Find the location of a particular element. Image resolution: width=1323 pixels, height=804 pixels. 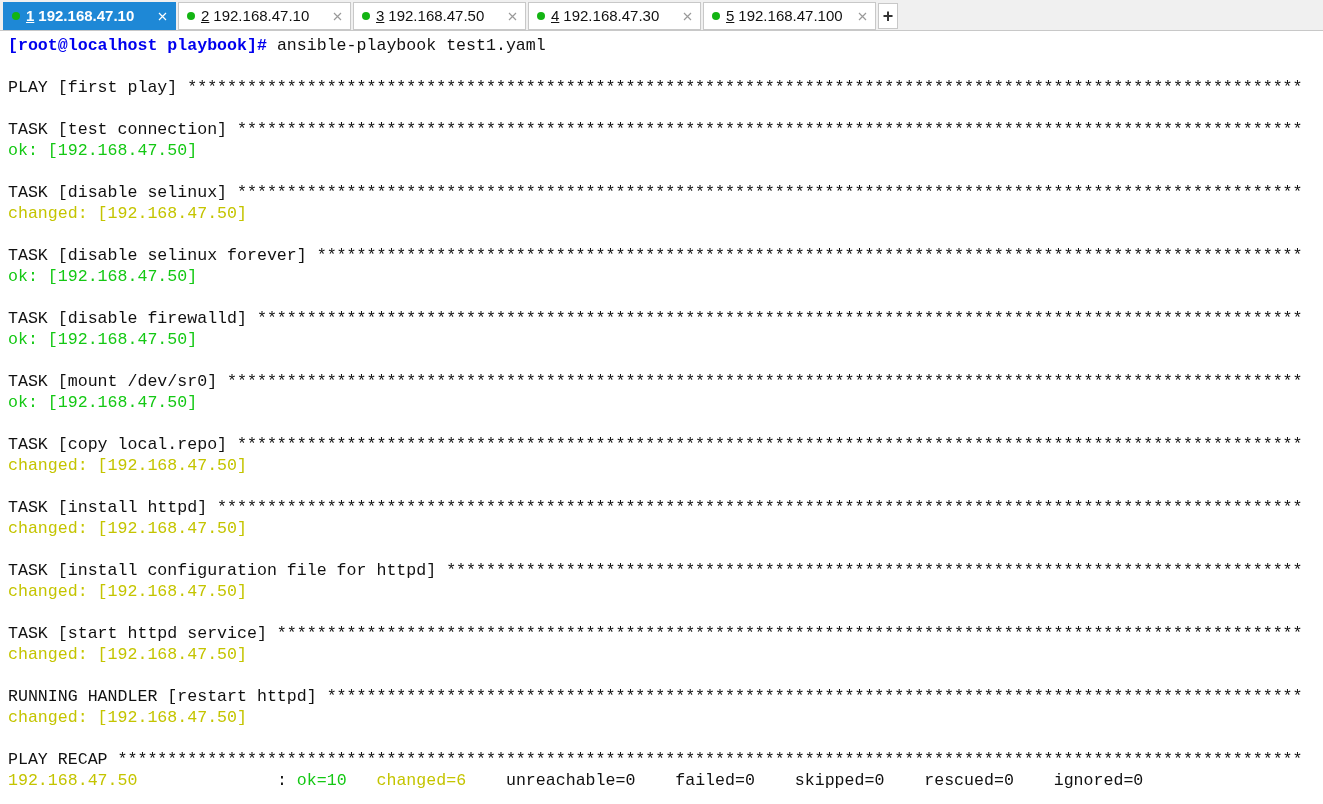

output-text: TASK [copy local.repo] *********************************************************************************************************** is located at coordinates (655, 444).